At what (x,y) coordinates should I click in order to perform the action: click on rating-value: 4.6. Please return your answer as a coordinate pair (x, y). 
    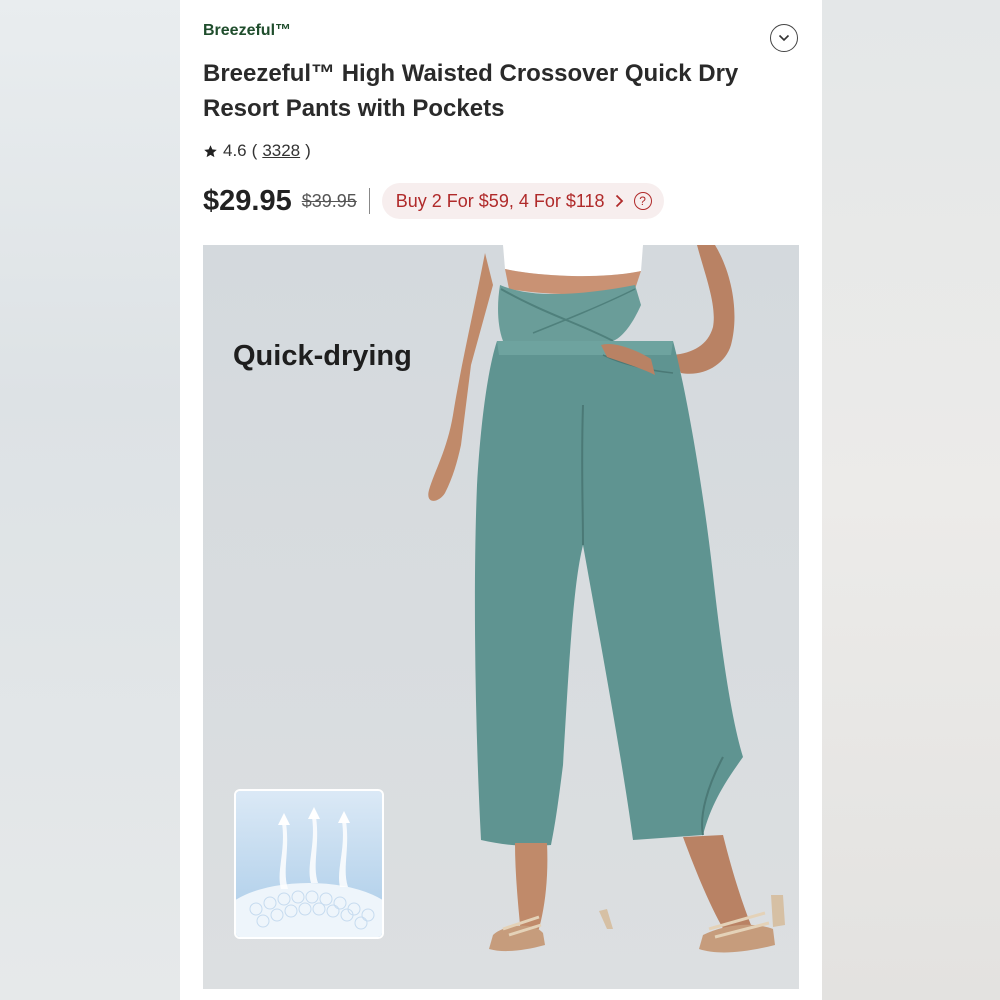
    Looking at the image, I should click on (235, 150).